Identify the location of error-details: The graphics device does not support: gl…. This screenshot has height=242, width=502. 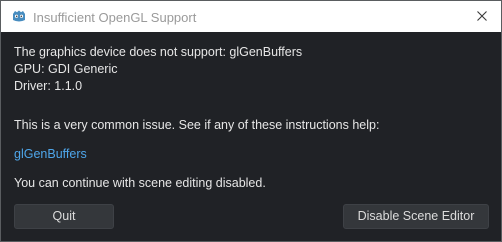
(158, 69).